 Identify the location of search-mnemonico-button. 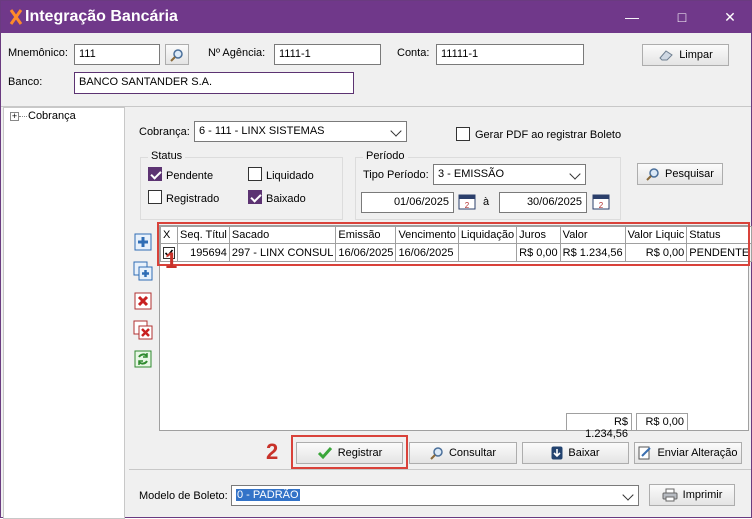
(177, 54).